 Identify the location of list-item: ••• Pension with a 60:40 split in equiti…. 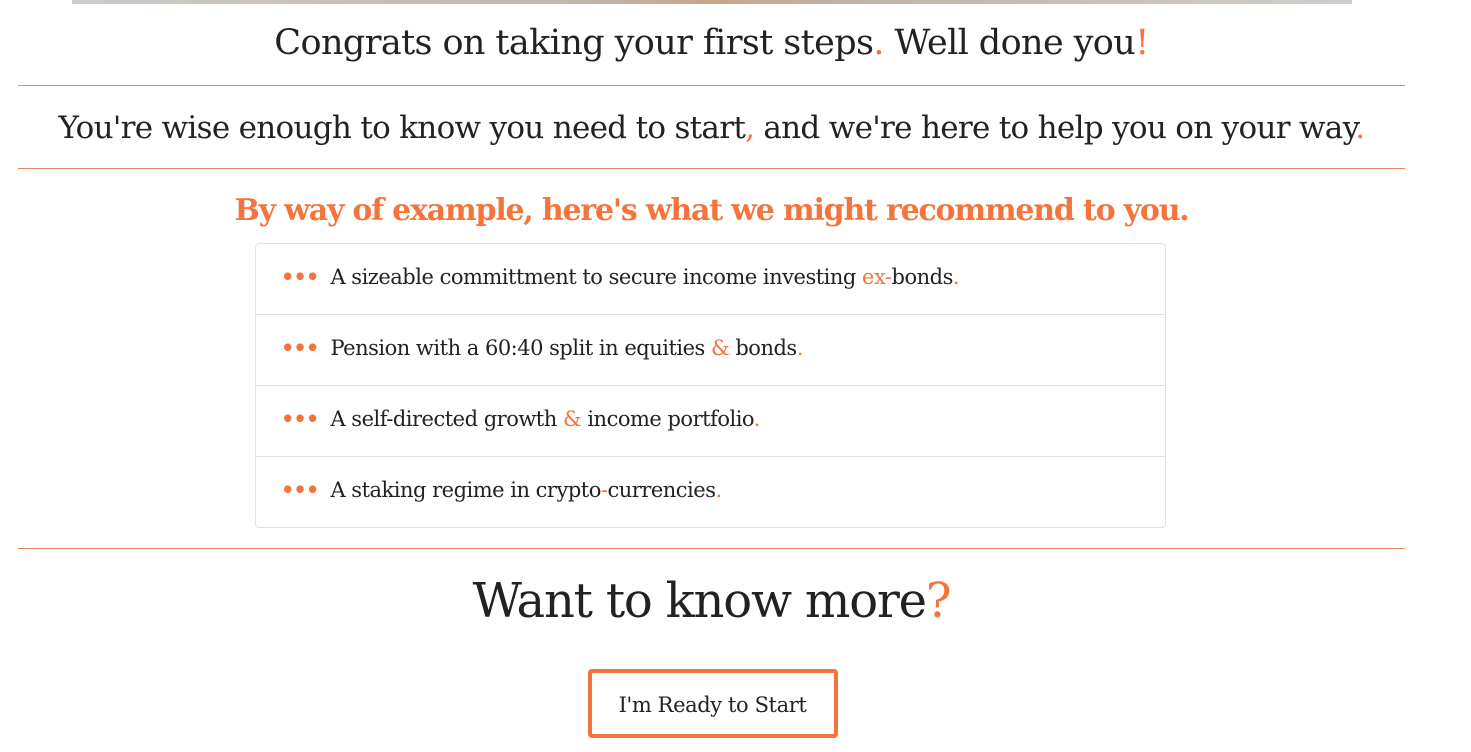
(710, 350).